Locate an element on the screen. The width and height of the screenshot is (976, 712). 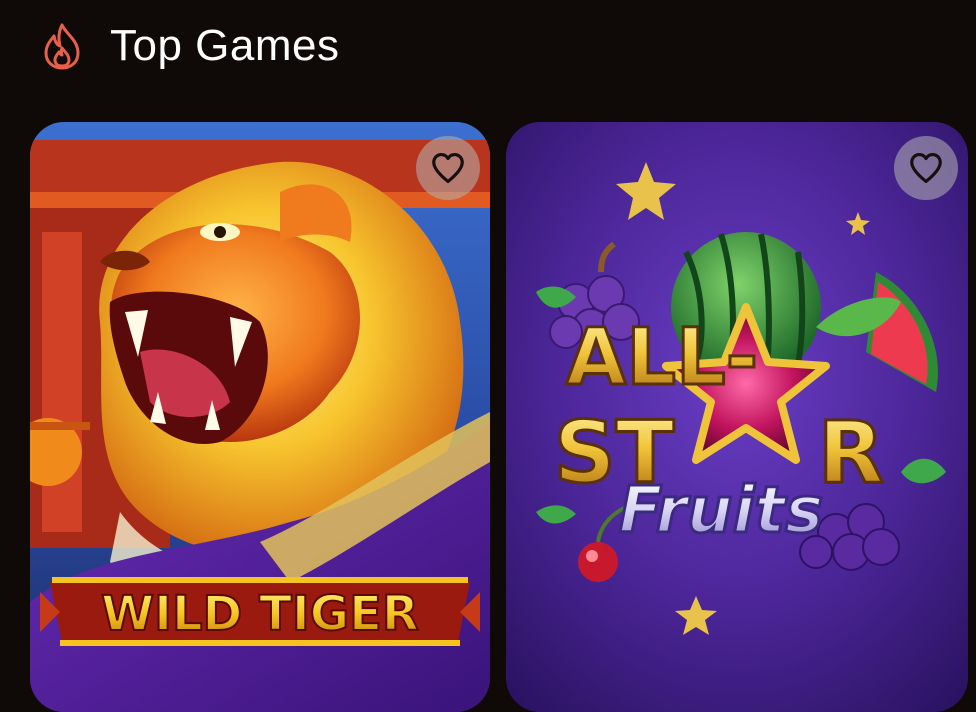
section-header: Top Games is located at coordinates (189, 46).